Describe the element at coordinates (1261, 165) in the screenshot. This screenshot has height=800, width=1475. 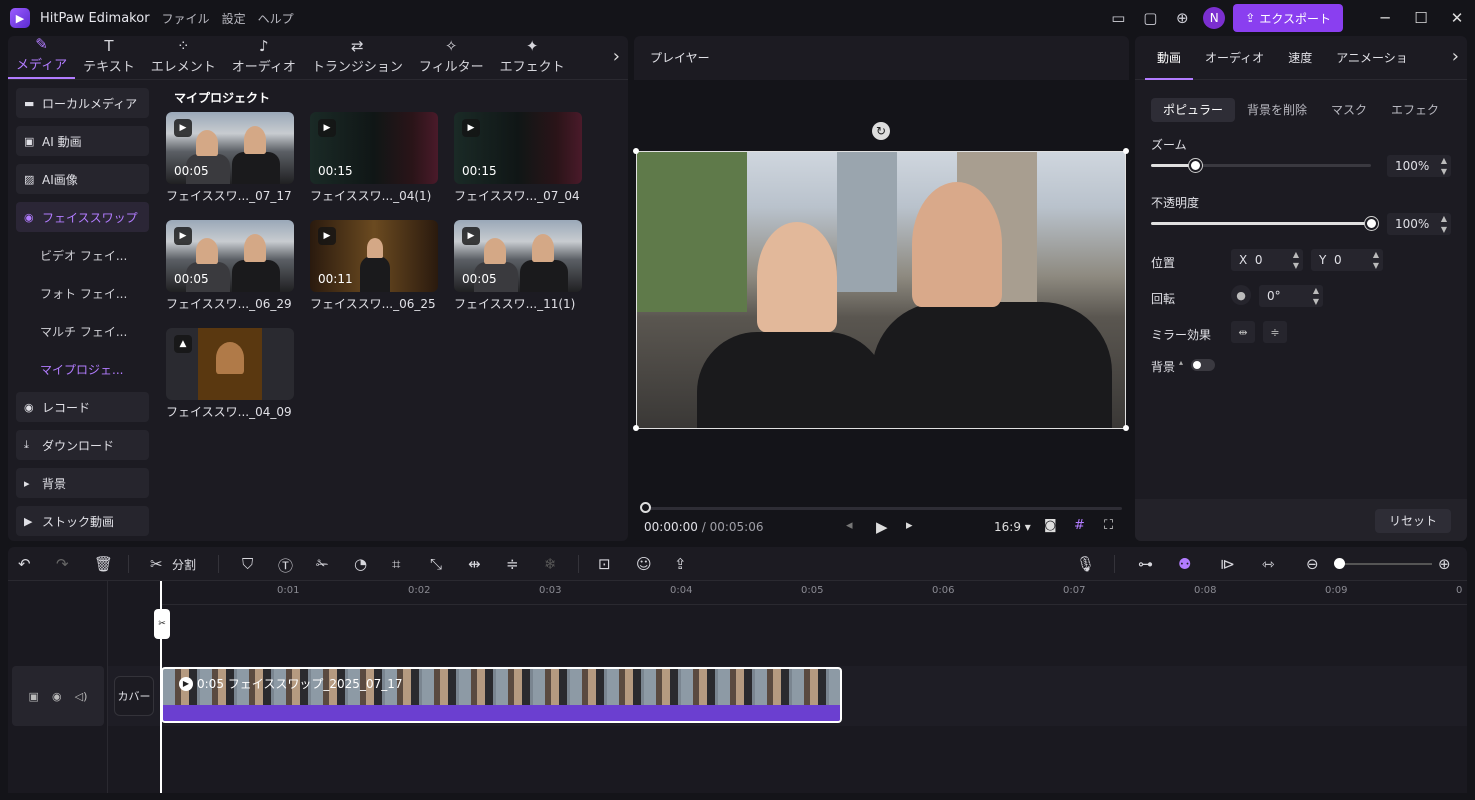
I see `zoom-slider` at that location.